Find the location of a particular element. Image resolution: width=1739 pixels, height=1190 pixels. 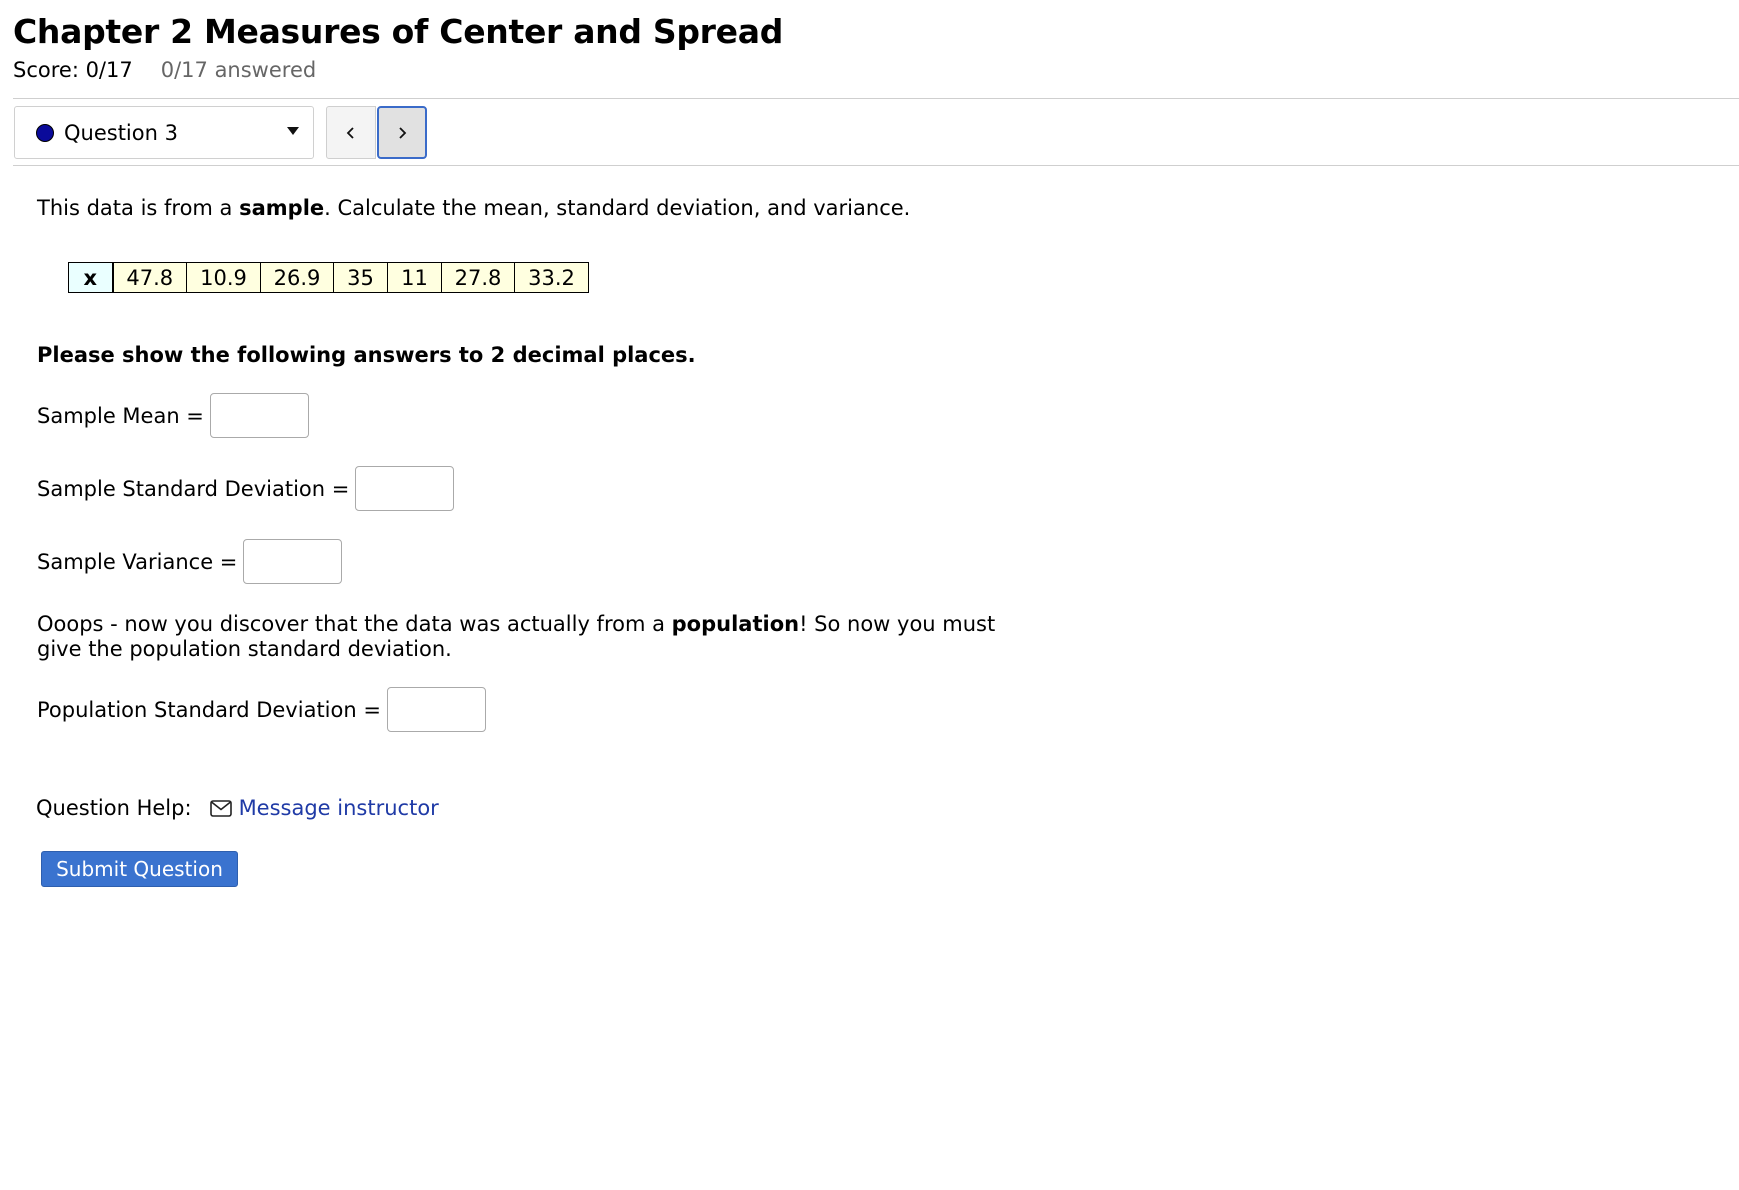

chevron-left-icon is located at coordinates (350, 132).